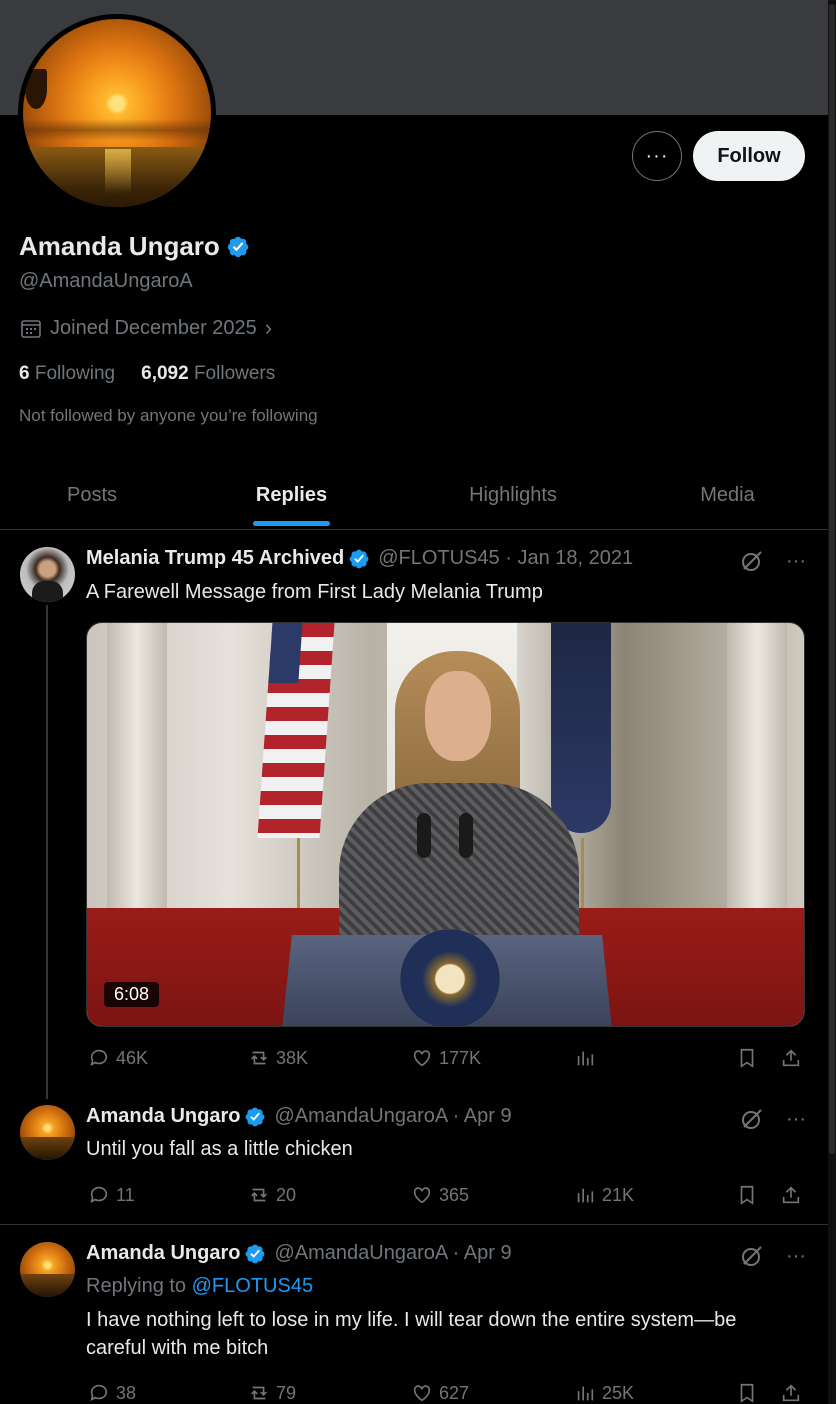 This screenshot has width=836, height=1404. What do you see at coordinates (208, 374) in the screenshot?
I see `followers-link: 6,092 Followers` at bounding box center [208, 374].